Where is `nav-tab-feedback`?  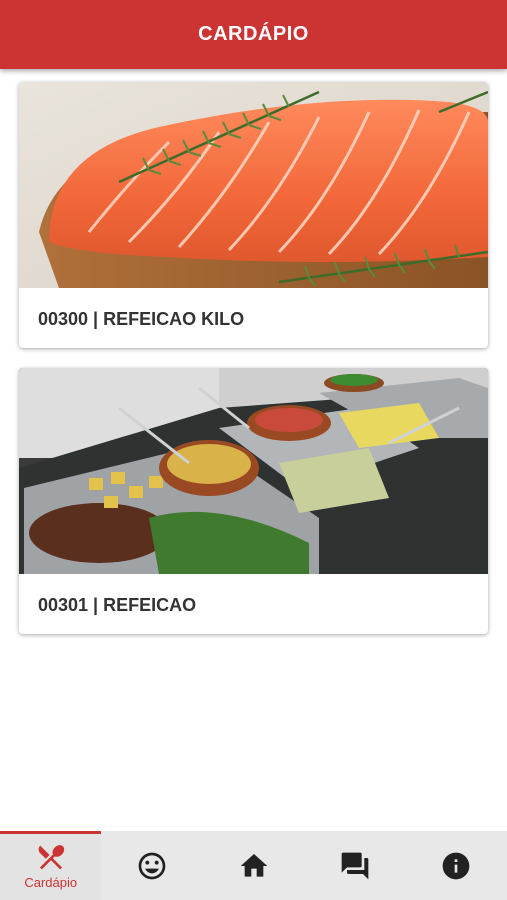
nav-tab-feedback is located at coordinates (151, 865).